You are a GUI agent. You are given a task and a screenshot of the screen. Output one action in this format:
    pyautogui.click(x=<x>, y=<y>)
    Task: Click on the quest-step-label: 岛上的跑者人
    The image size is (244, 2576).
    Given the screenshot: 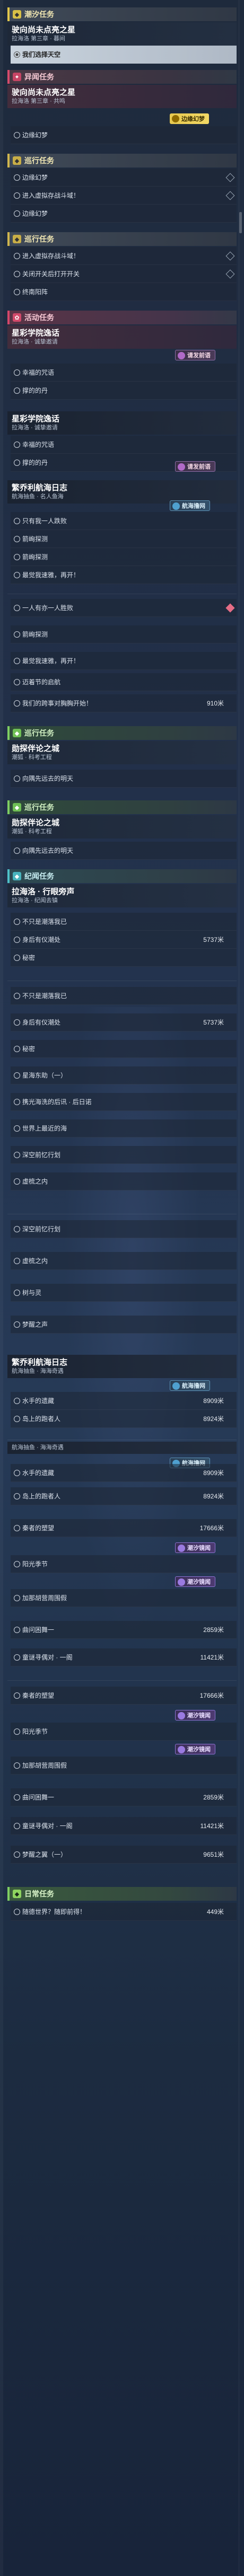 What is the action you would take?
    pyautogui.click(x=42, y=1496)
    